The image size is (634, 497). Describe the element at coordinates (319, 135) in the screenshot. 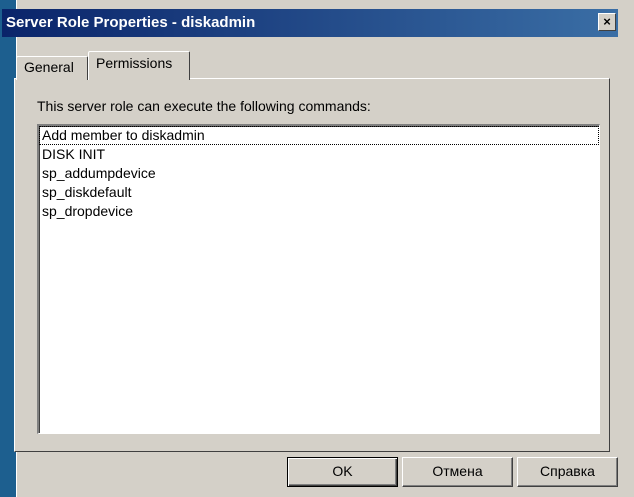

I see `list-item: Add member to diskadmin` at that location.